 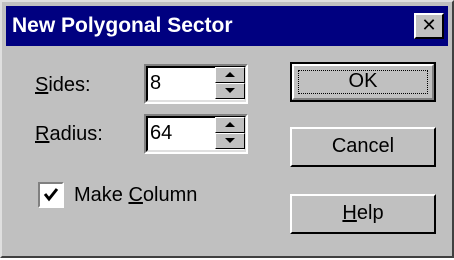 I want to click on ok-button: OK, so click(x=363, y=82).